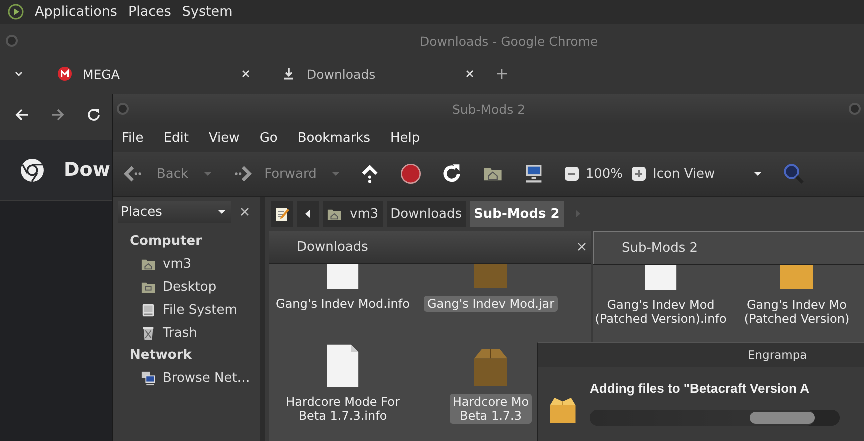 The height and width of the screenshot is (441, 864). Describe the element at coordinates (22, 115) in the screenshot. I see `back-arrow-icon` at that location.